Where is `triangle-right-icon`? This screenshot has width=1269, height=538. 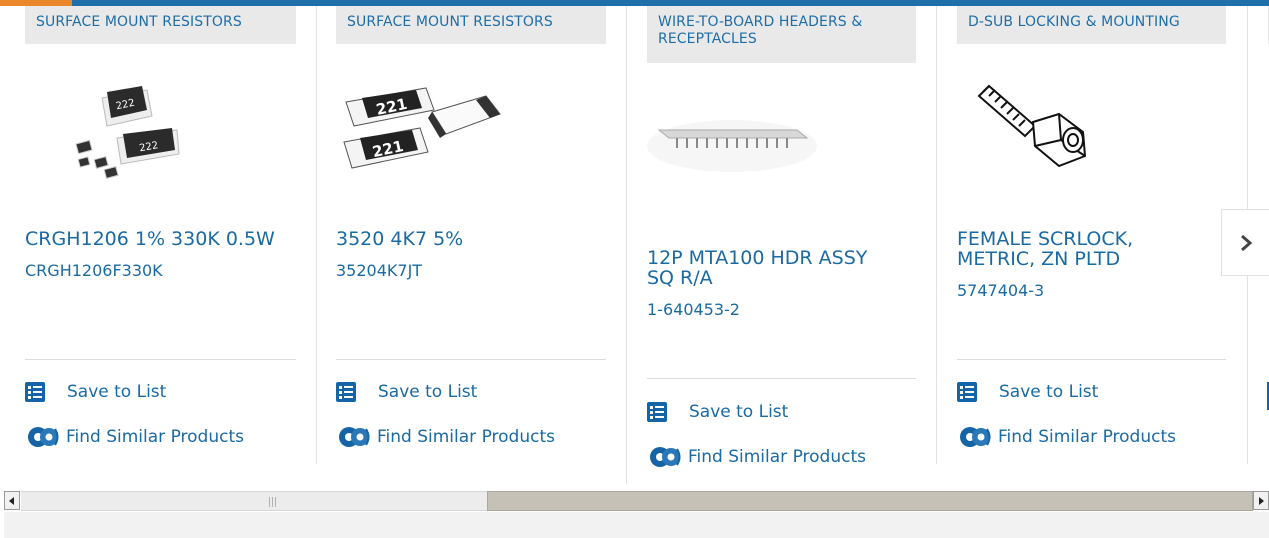 triangle-right-icon is located at coordinates (1261, 500).